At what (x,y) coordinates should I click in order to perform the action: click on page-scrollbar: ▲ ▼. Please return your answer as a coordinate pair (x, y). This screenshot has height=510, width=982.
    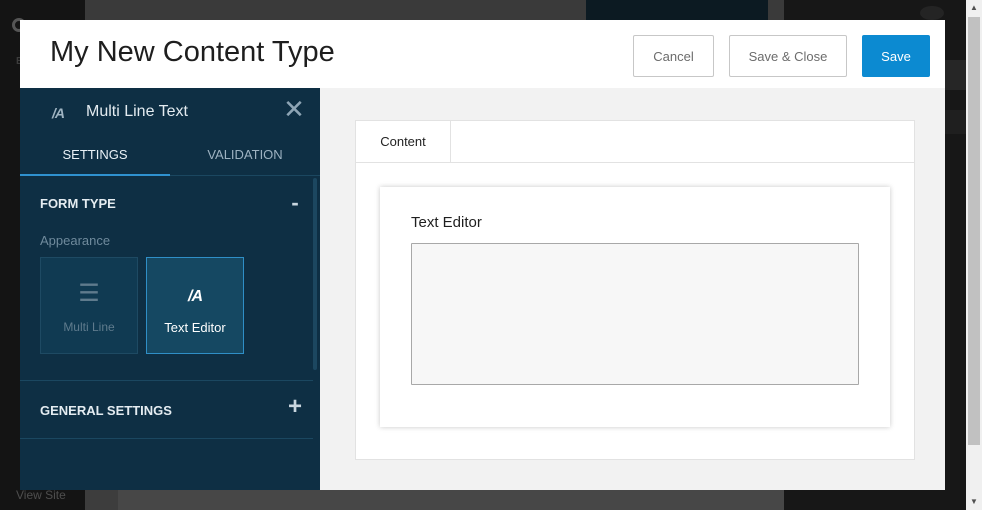
    Looking at the image, I should click on (974, 255).